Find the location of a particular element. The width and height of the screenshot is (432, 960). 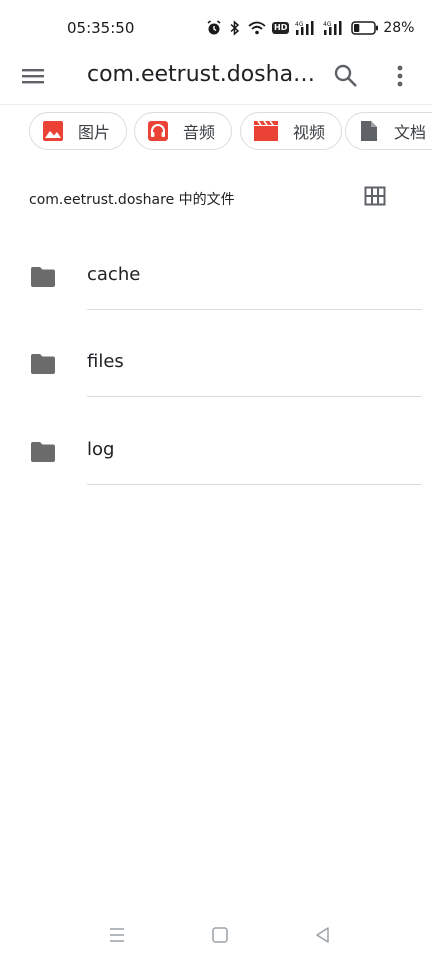

recents-button is located at coordinates (117, 935).